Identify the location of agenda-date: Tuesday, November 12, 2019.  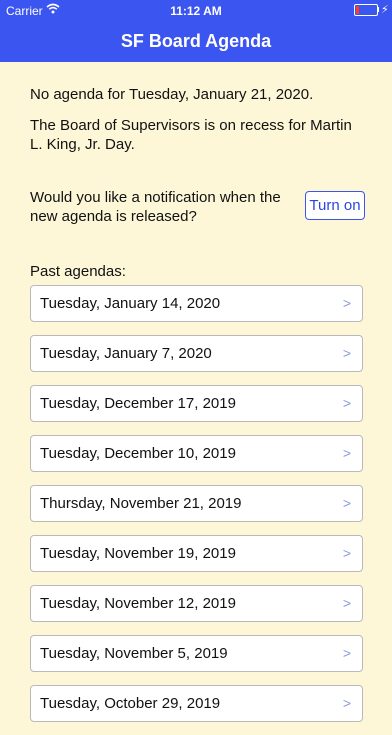
(138, 603).